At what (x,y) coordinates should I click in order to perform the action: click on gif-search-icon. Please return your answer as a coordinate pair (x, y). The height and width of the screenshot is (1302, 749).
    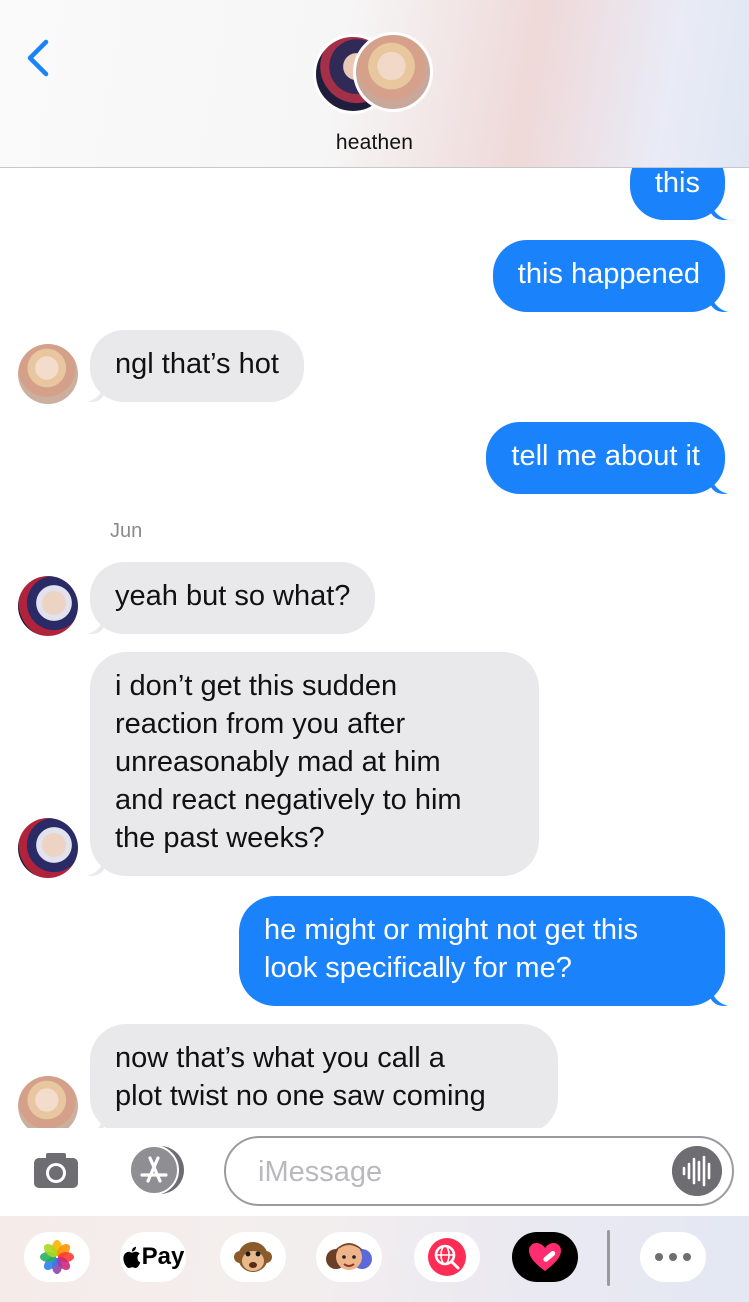
    Looking at the image, I should click on (447, 1257).